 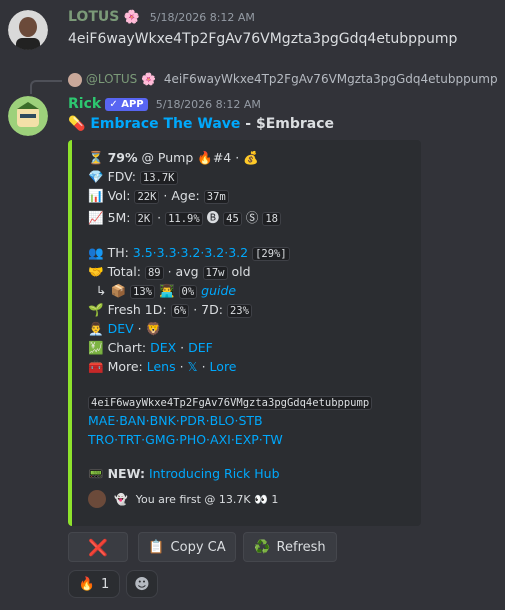 I want to click on bonding-percent: 79%, so click(x=122, y=157).